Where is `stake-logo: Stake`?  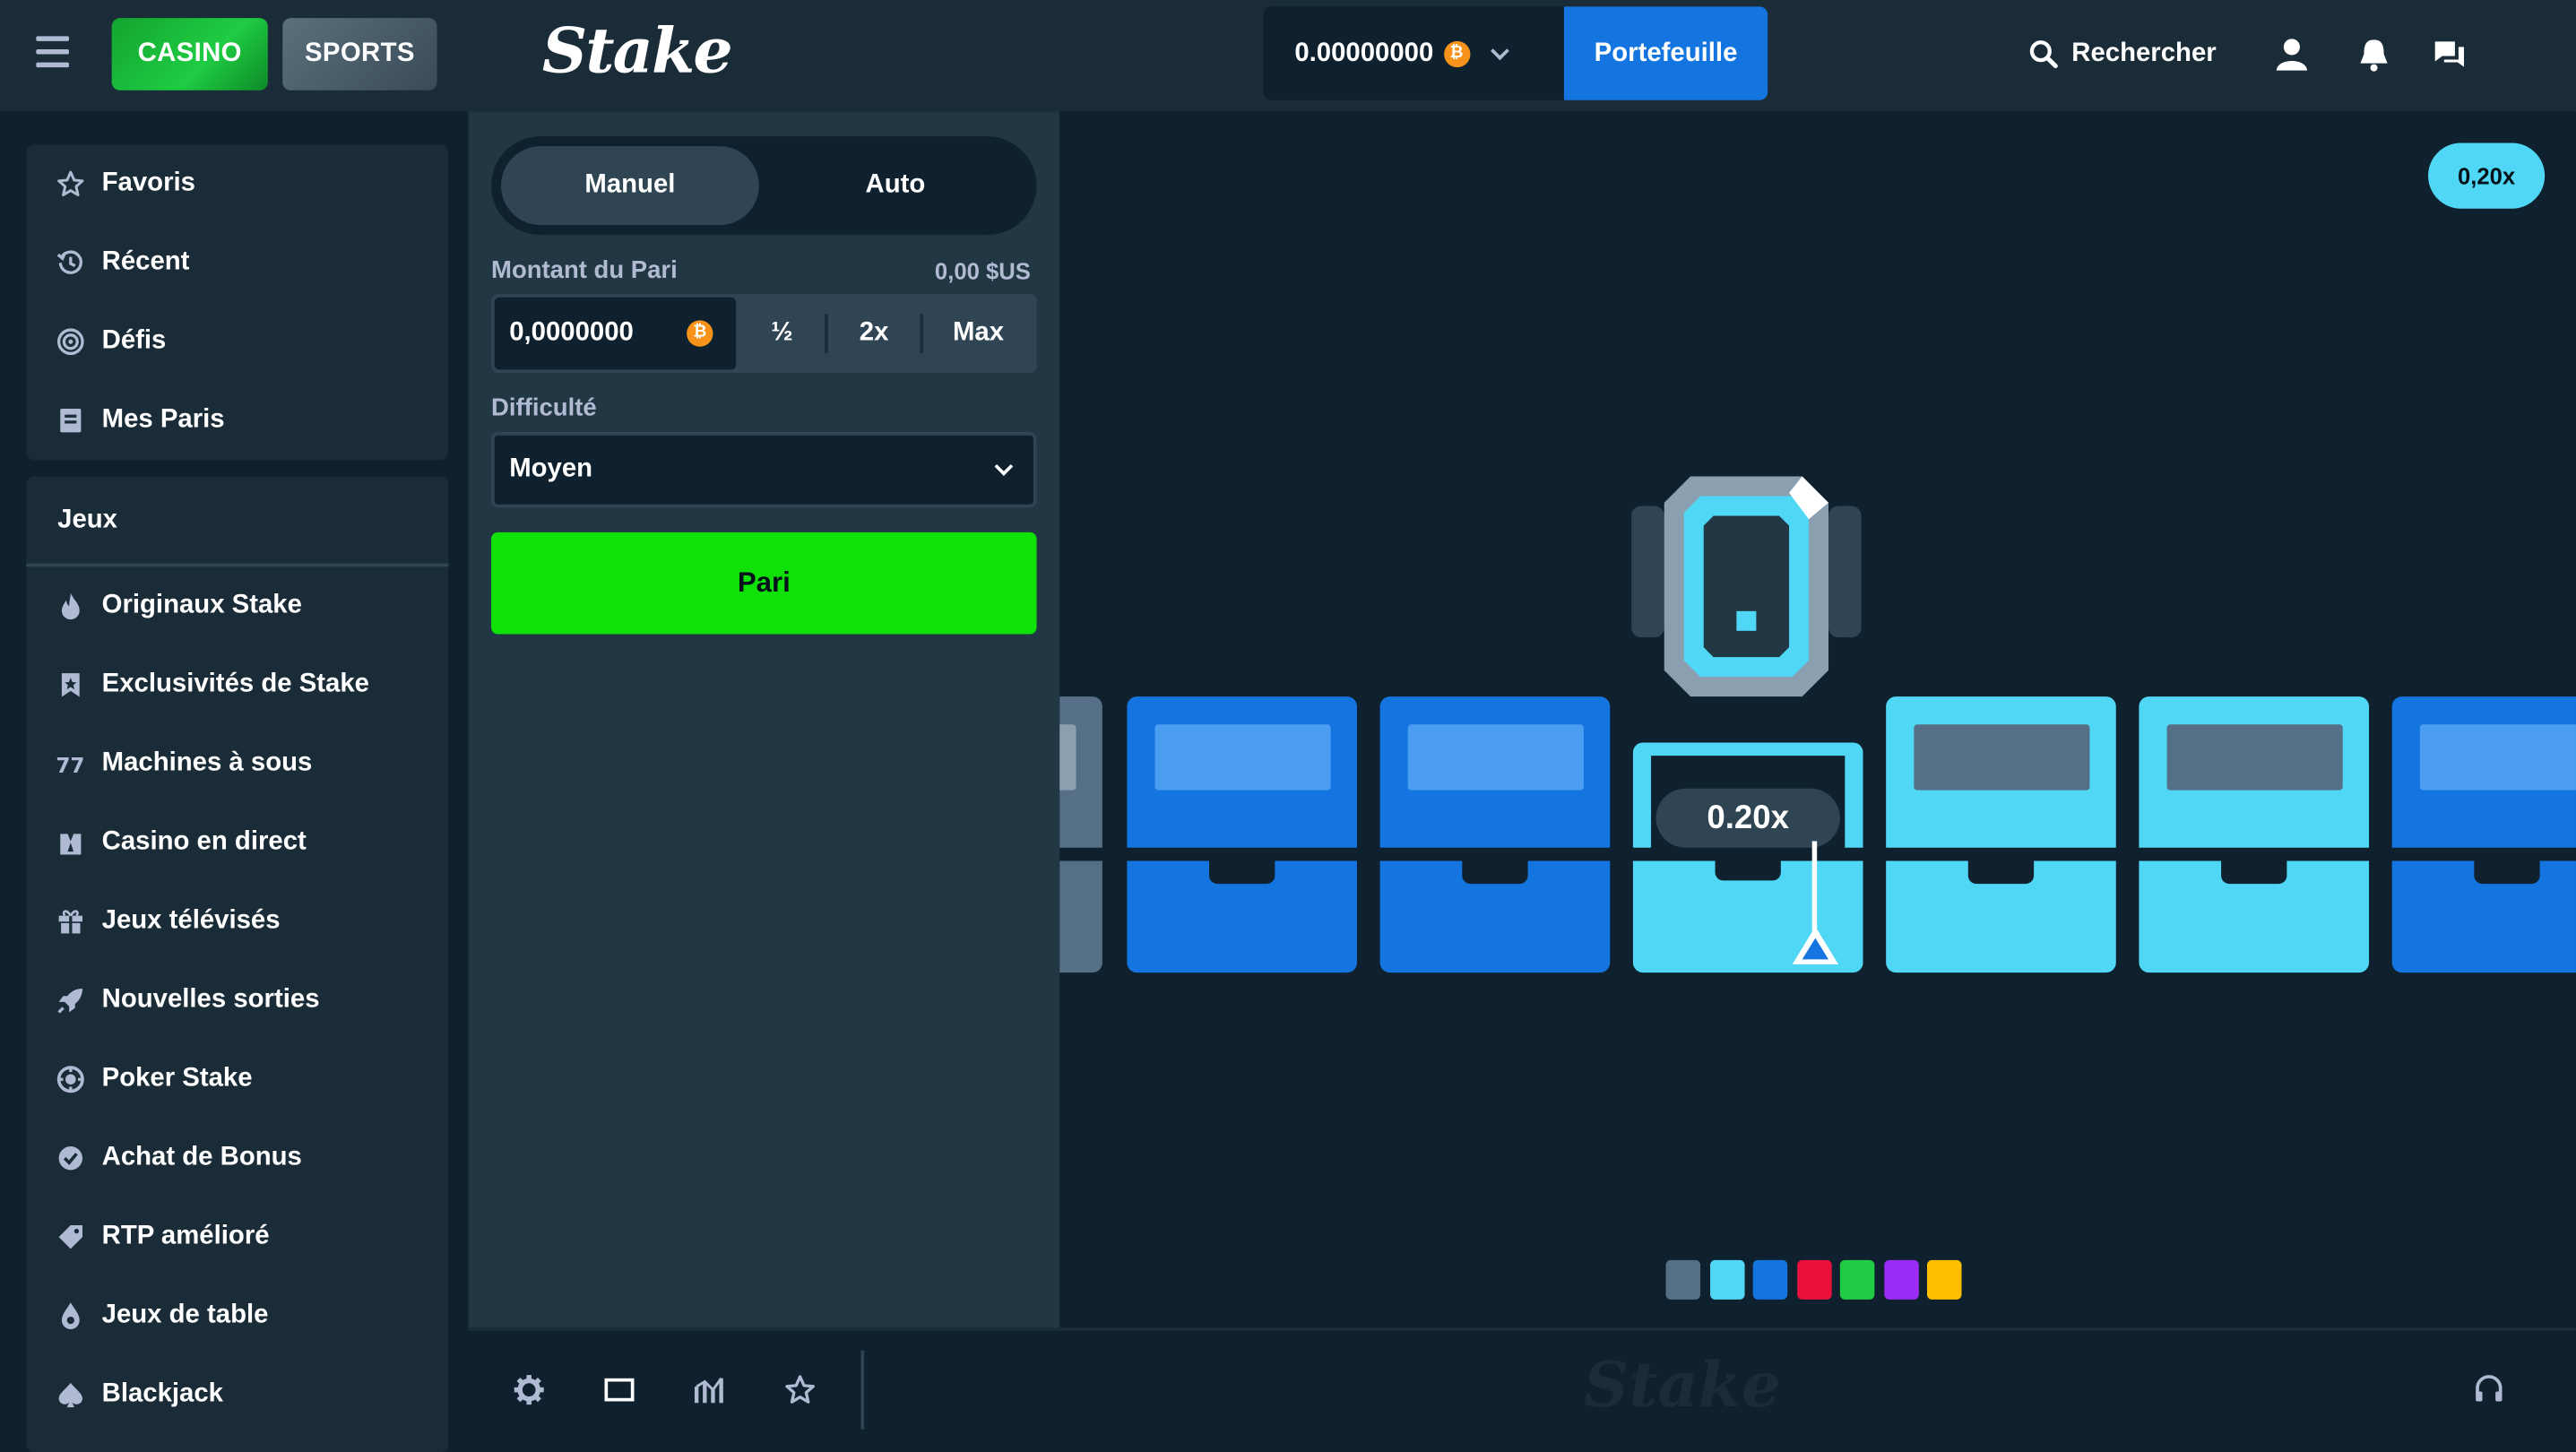 stake-logo: Stake is located at coordinates (637, 50).